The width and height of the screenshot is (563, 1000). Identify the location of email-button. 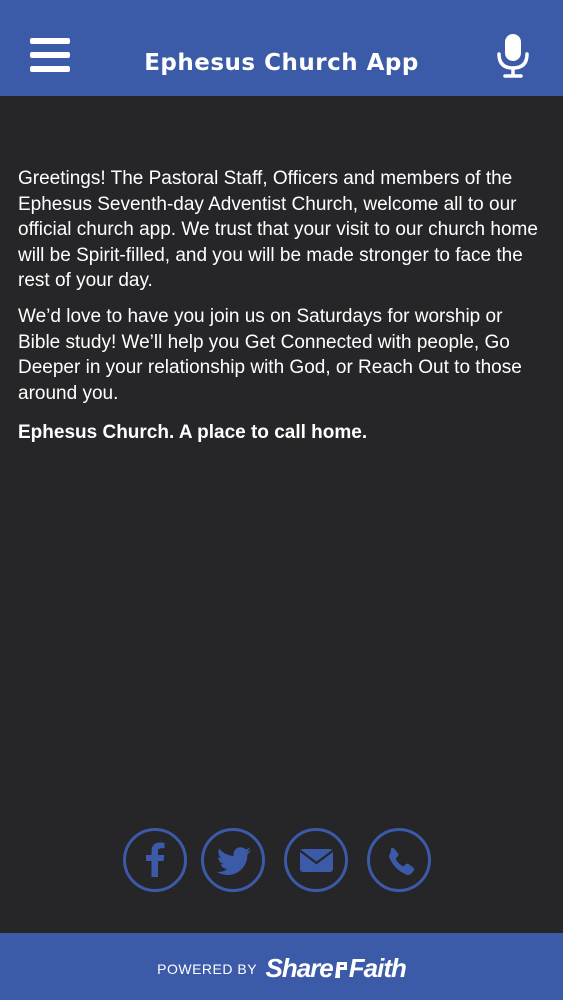
(316, 860).